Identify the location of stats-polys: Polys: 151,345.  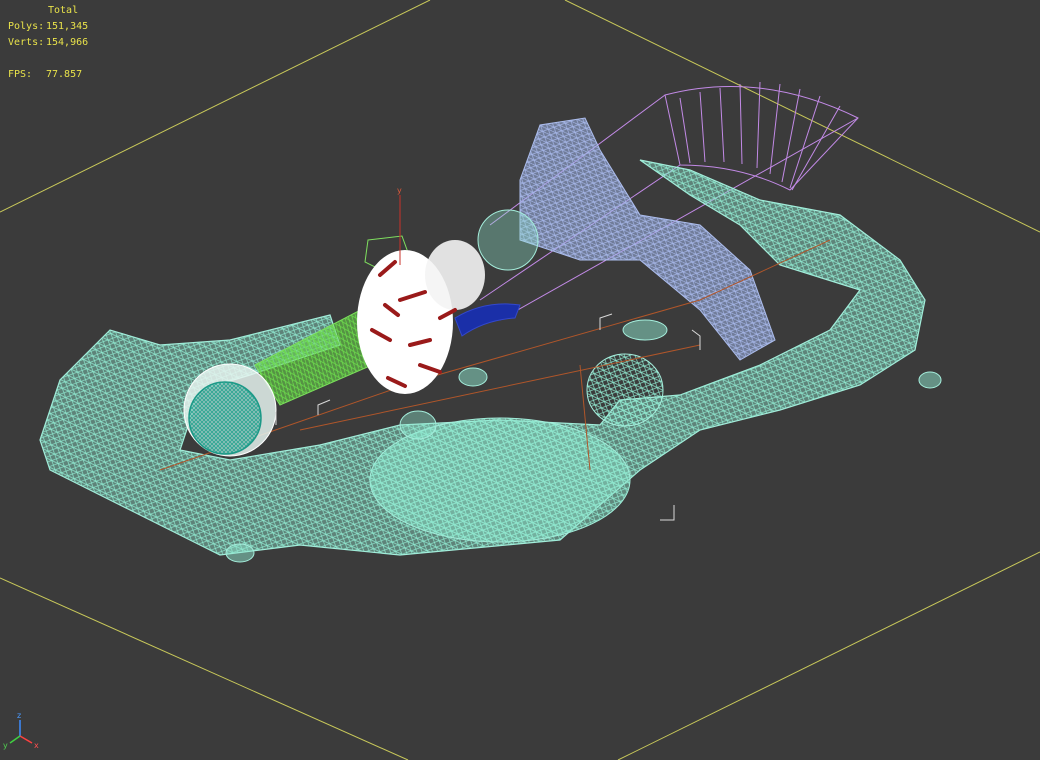
(48, 27).